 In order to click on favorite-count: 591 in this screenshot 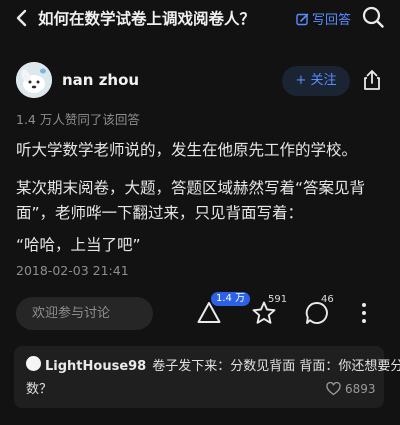, I will do `click(278, 299)`.